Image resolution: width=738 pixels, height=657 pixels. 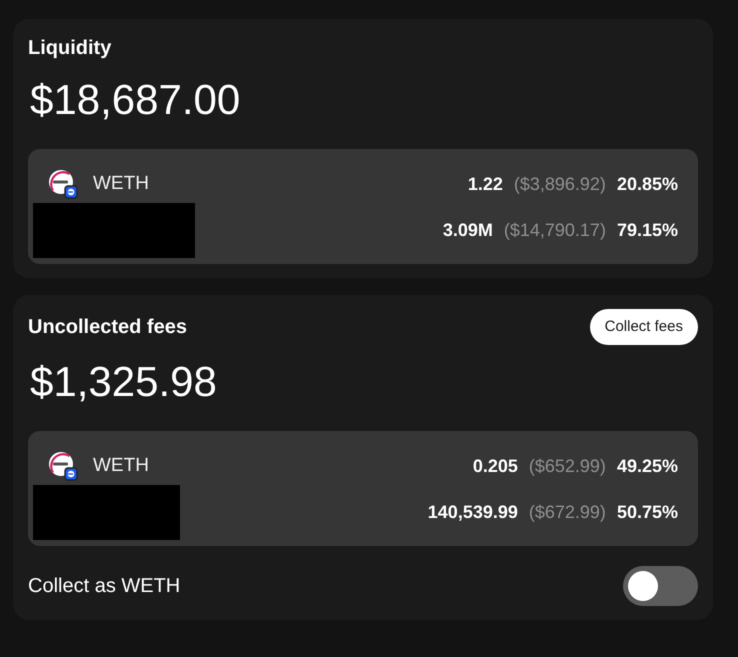 I want to click on token-quantity: 1.22, so click(x=485, y=184).